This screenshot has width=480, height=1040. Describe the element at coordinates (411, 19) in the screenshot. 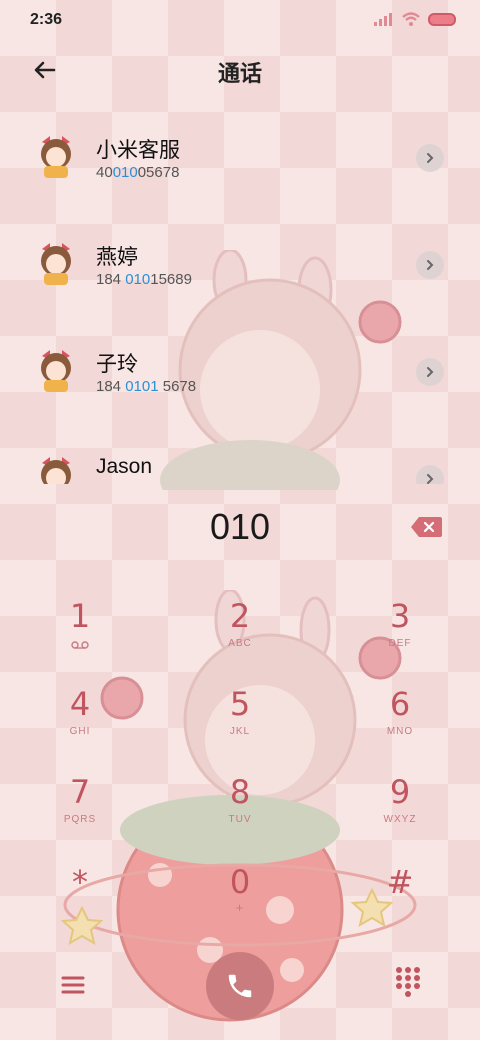

I see `wifi-icon` at that location.